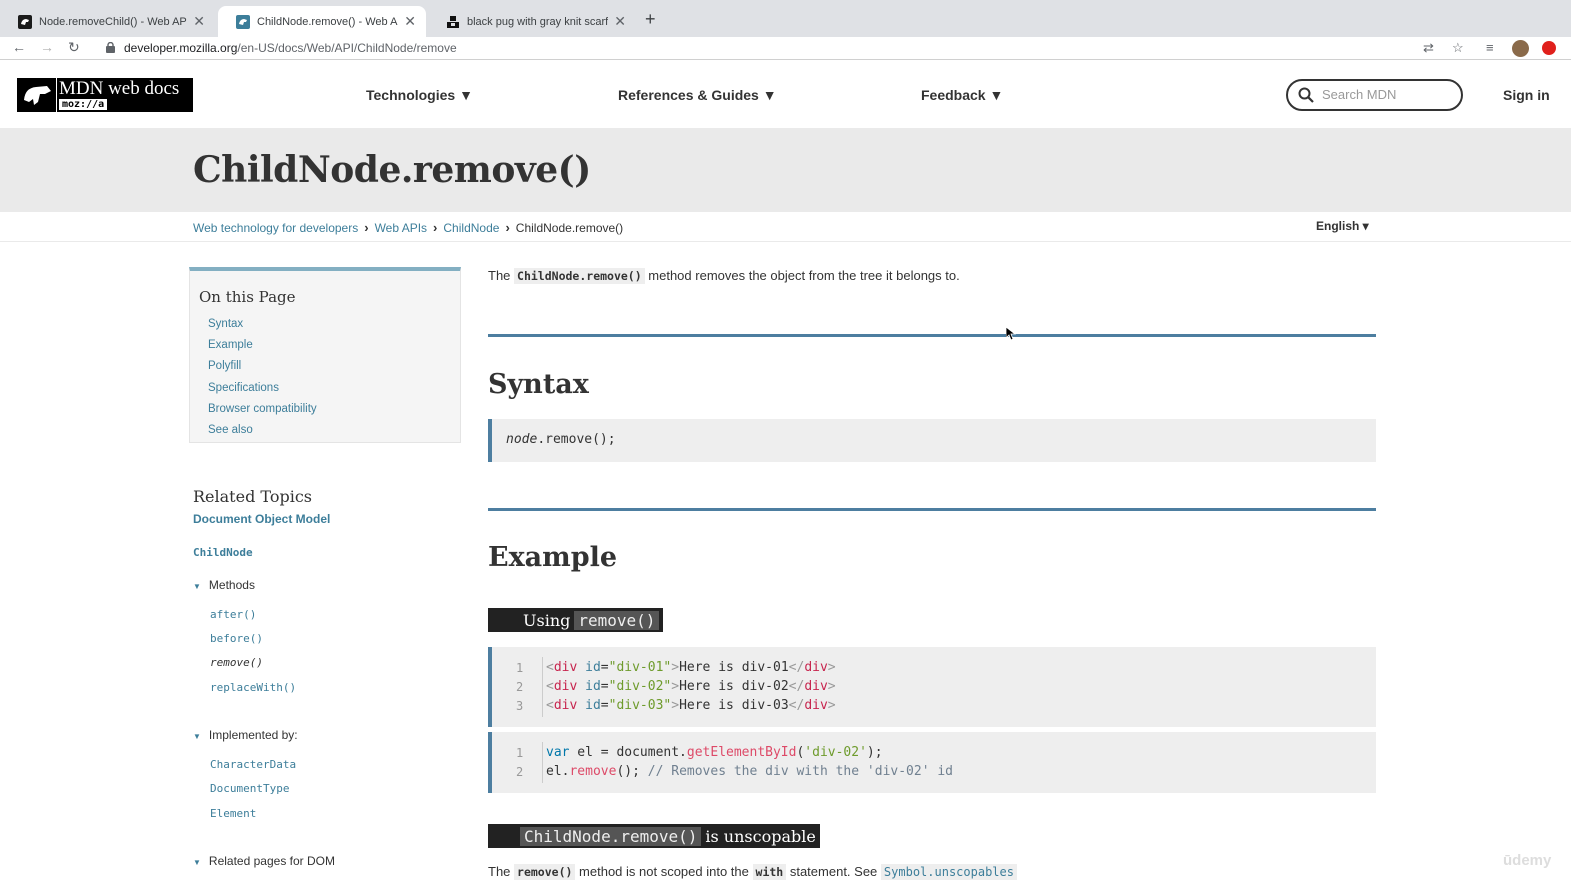 This screenshot has height=883, width=1571. What do you see at coordinates (401, 228) in the screenshot?
I see `breadcrumb-web-apis: Web APIs` at bounding box center [401, 228].